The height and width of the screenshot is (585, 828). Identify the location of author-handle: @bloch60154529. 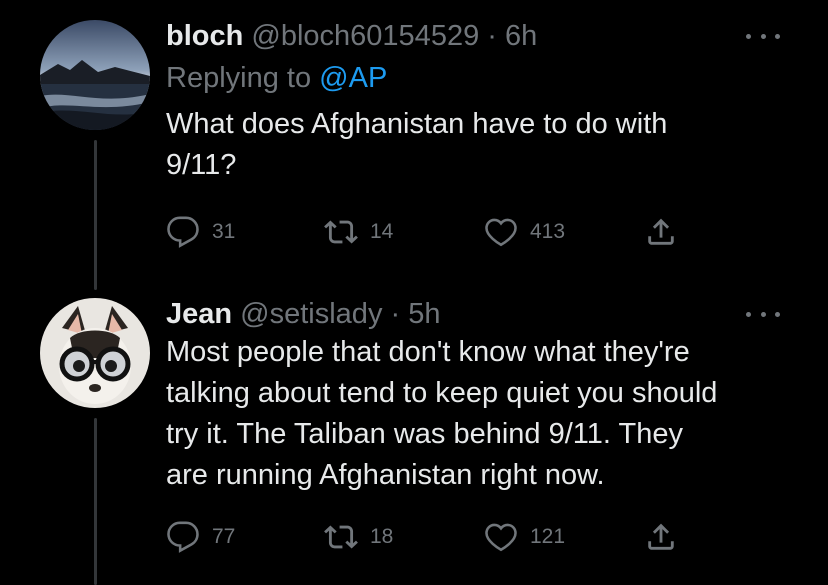
(365, 36).